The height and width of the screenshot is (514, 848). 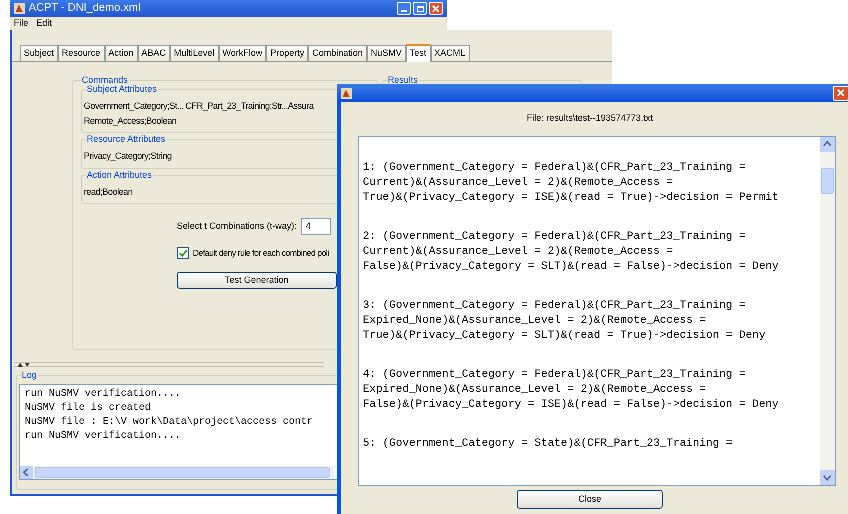 I want to click on checkbox-label: Default deny rule for each combined poli, so click(x=261, y=253).